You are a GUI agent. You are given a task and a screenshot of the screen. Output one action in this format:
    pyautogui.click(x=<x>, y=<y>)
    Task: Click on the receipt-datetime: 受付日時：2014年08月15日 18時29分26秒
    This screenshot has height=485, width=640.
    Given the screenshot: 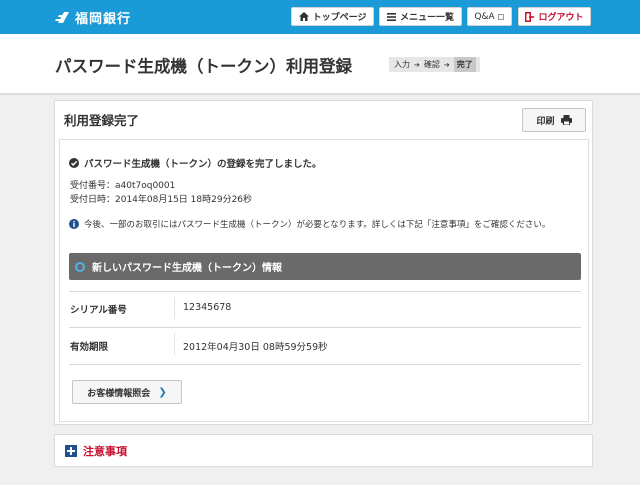 What is the action you would take?
    pyautogui.click(x=161, y=200)
    